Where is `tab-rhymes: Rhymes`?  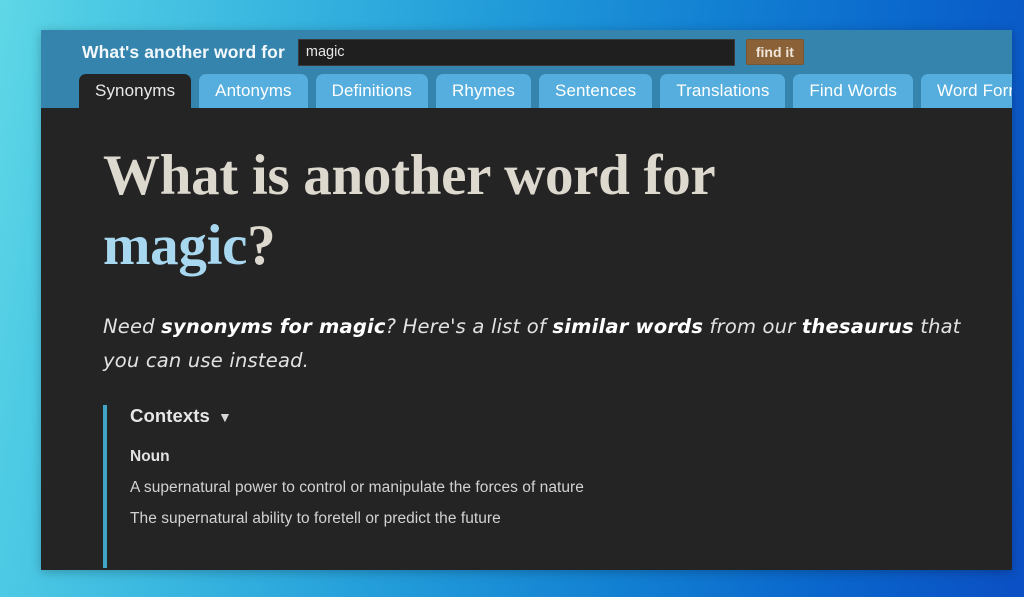
tab-rhymes: Rhymes is located at coordinates (483, 91).